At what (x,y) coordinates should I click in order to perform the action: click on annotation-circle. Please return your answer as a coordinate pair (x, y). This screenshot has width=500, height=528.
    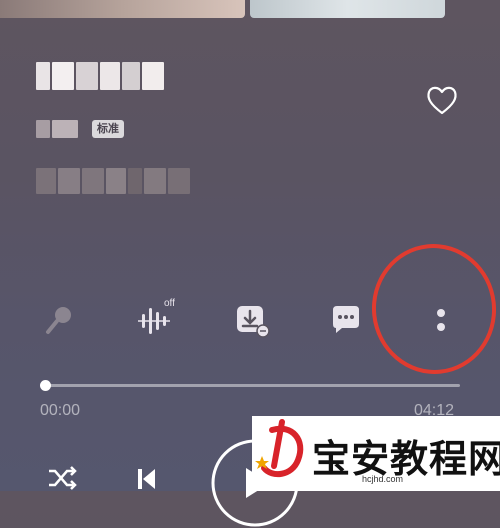
    Looking at the image, I should click on (432, 309).